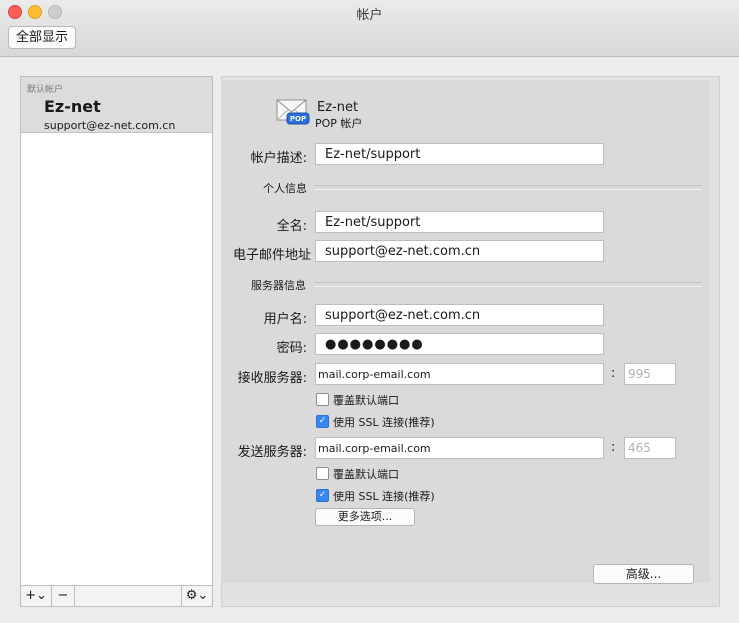 The width and height of the screenshot is (739, 623). Describe the element at coordinates (298, 119) in the screenshot. I see `pop-badge: POP` at that location.